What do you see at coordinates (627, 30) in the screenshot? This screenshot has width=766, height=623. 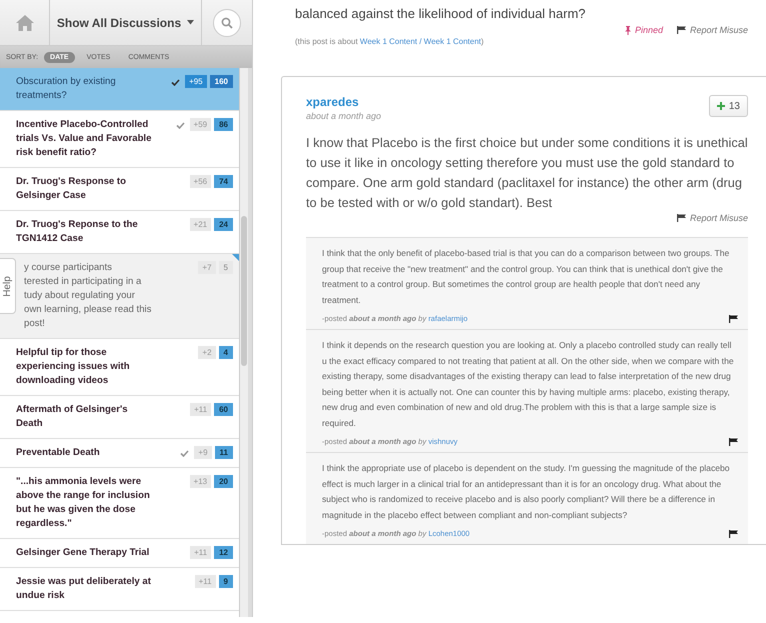 I see `pin-icon` at bounding box center [627, 30].